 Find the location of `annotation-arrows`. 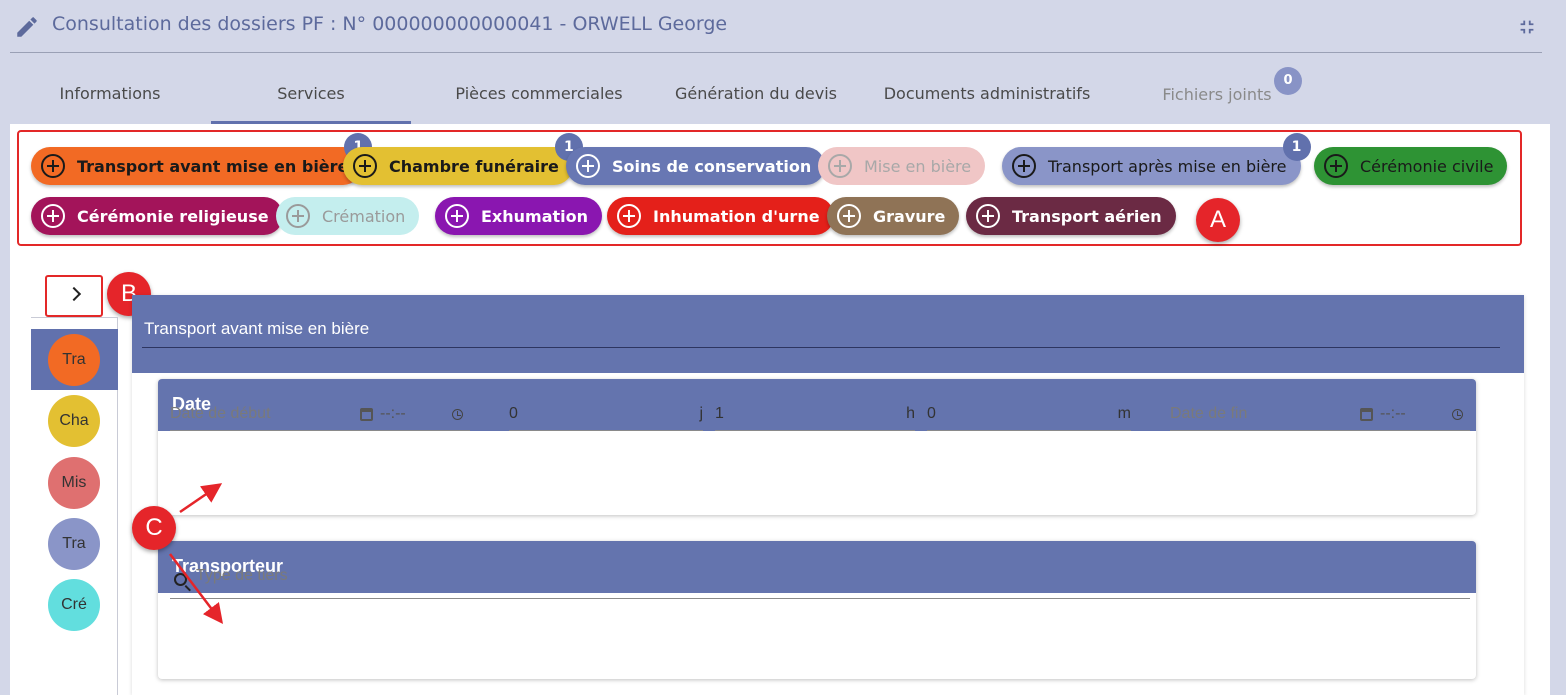

annotation-arrows is located at coordinates (196, 553).